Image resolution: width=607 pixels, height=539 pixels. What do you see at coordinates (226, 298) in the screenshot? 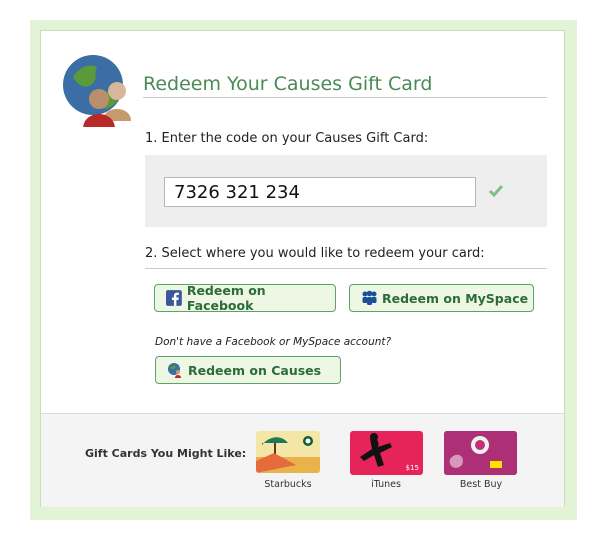
I see `redeem-facebook-label: Redeem on Facebook` at bounding box center [226, 298].